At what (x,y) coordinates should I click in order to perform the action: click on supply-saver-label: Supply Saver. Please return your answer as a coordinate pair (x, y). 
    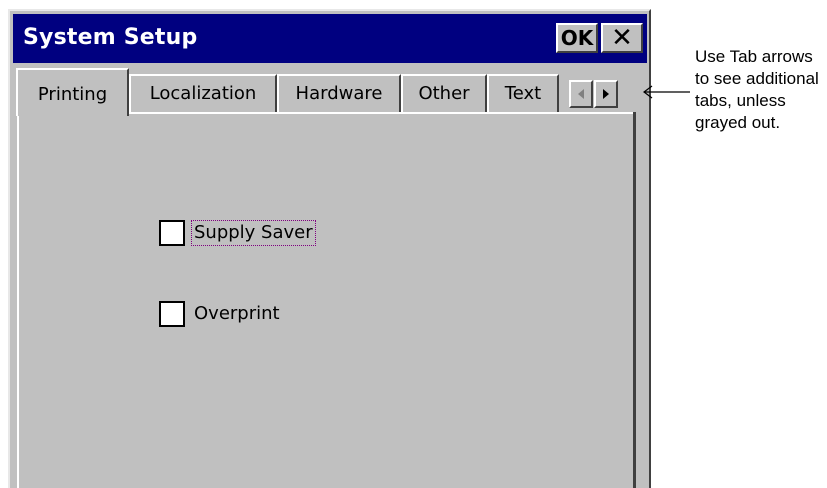
    Looking at the image, I should click on (253, 233).